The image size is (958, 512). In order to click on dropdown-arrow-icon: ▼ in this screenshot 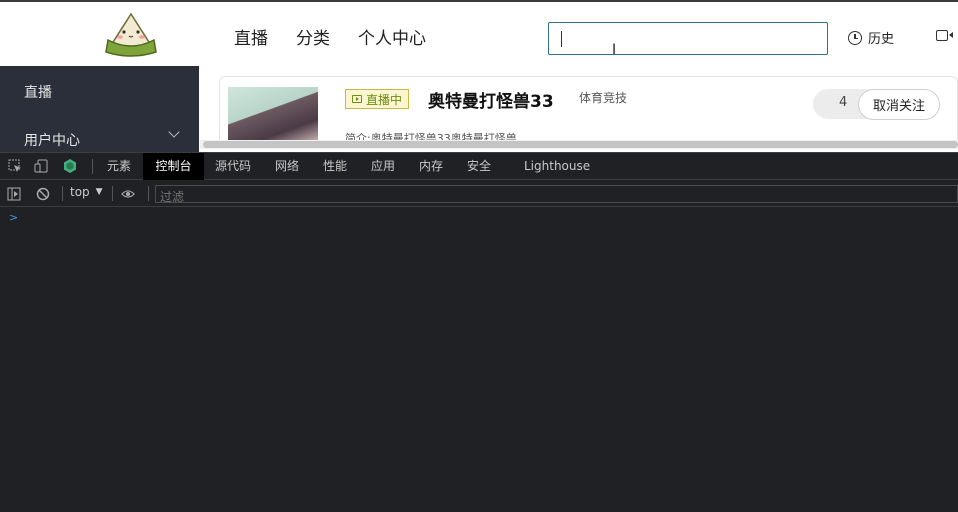, I will do `click(99, 192)`.